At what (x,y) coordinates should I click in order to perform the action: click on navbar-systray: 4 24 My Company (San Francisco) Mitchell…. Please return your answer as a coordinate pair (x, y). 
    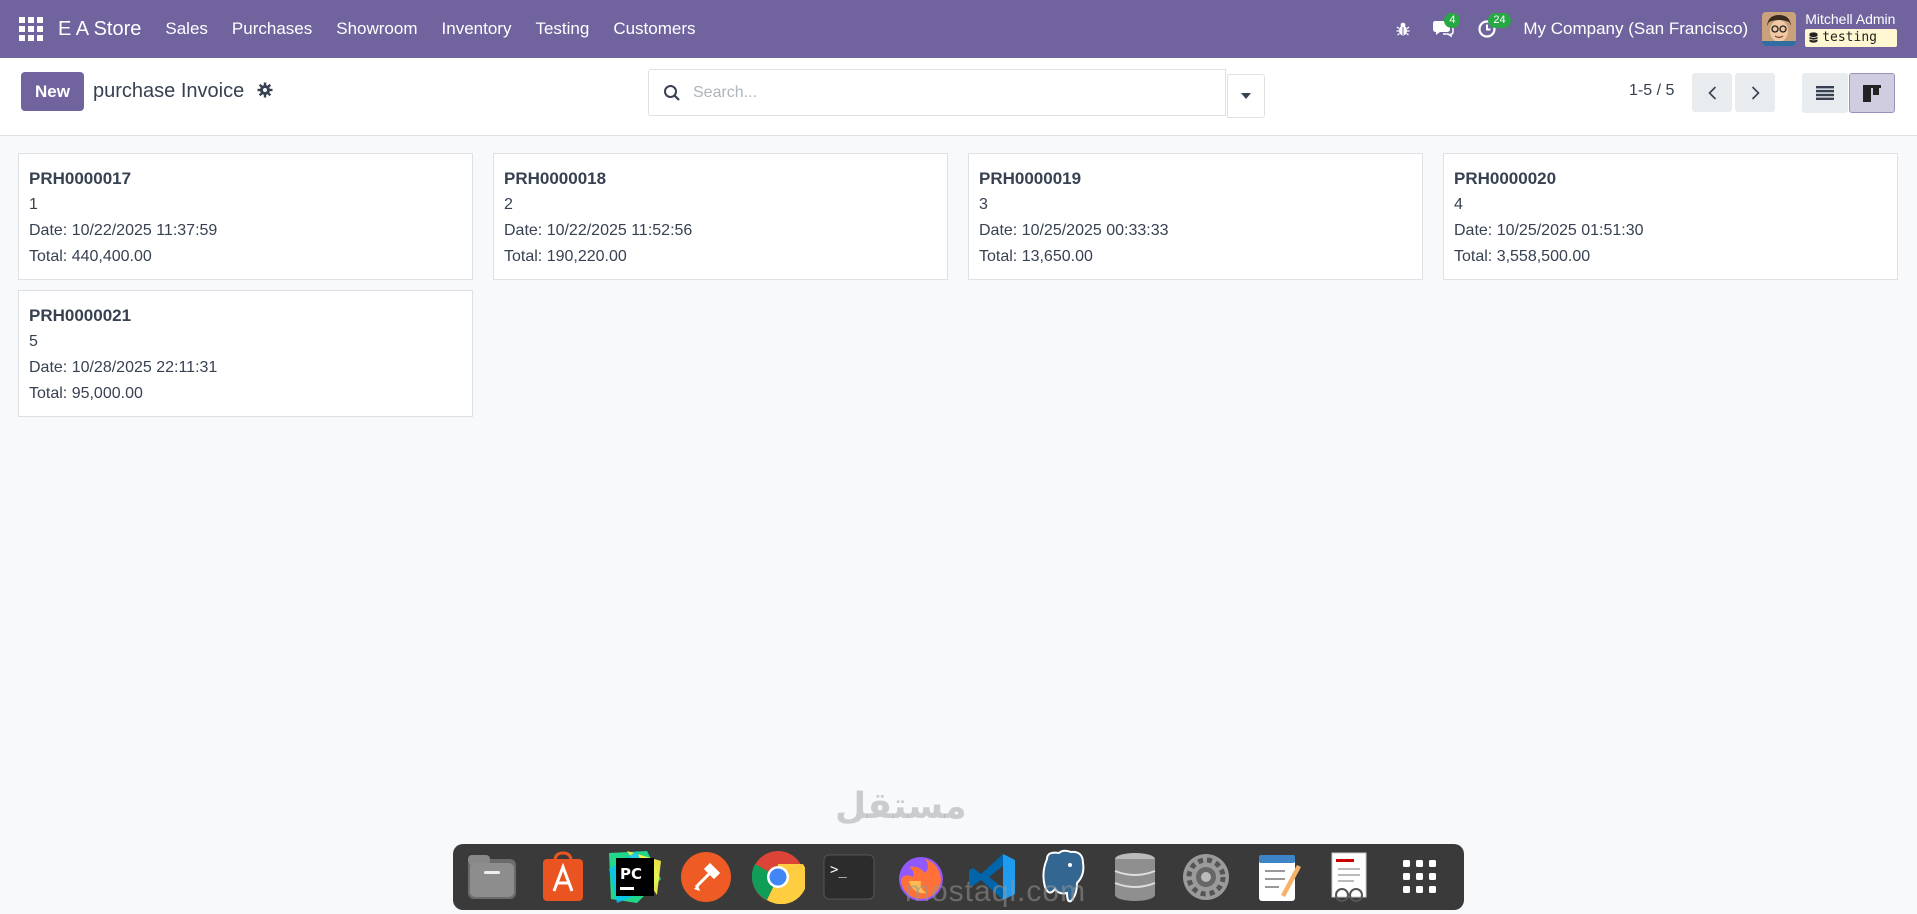
    Looking at the image, I should click on (1651, 29).